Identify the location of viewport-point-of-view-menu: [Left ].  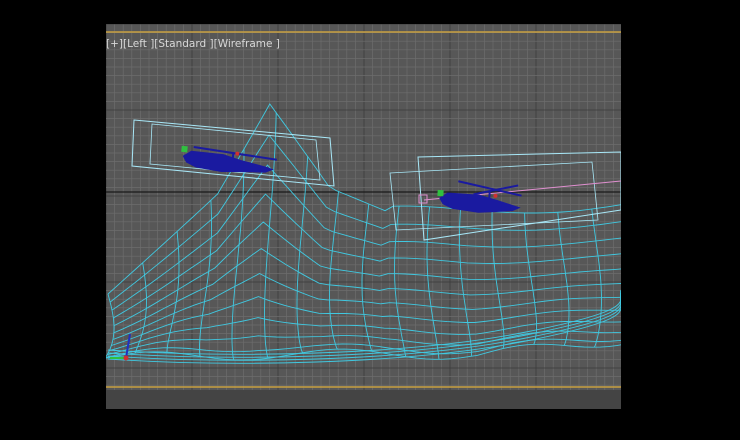
(138, 45).